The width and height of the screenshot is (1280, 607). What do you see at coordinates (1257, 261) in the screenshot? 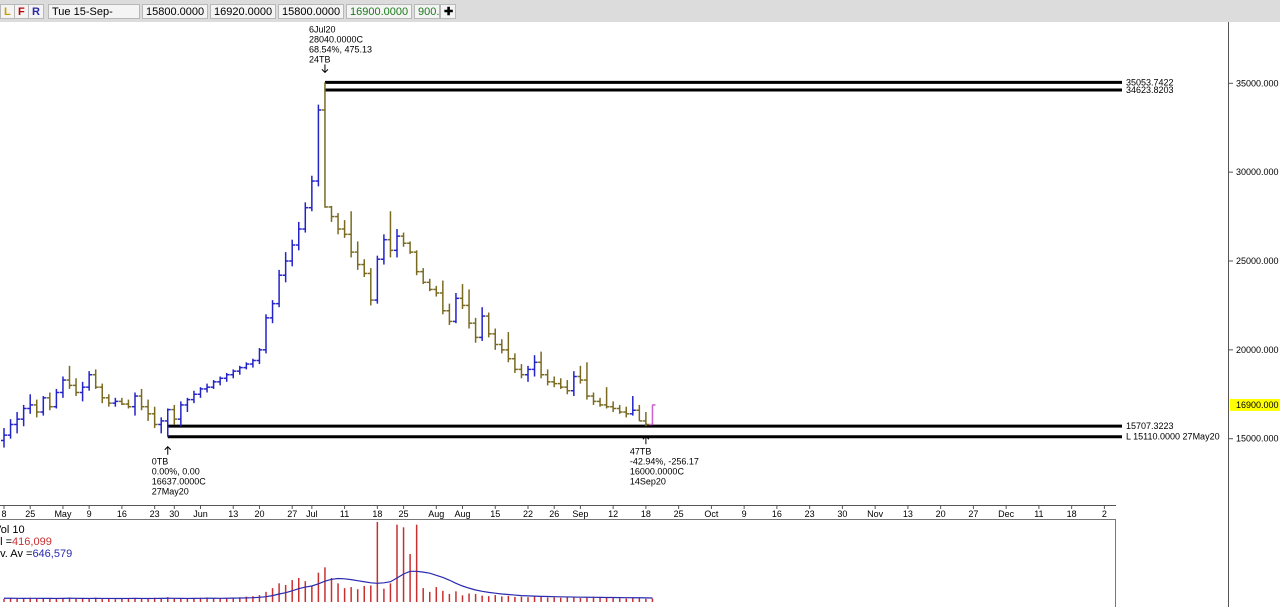
I see `y-tick-label: 25000.000` at bounding box center [1257, 261].